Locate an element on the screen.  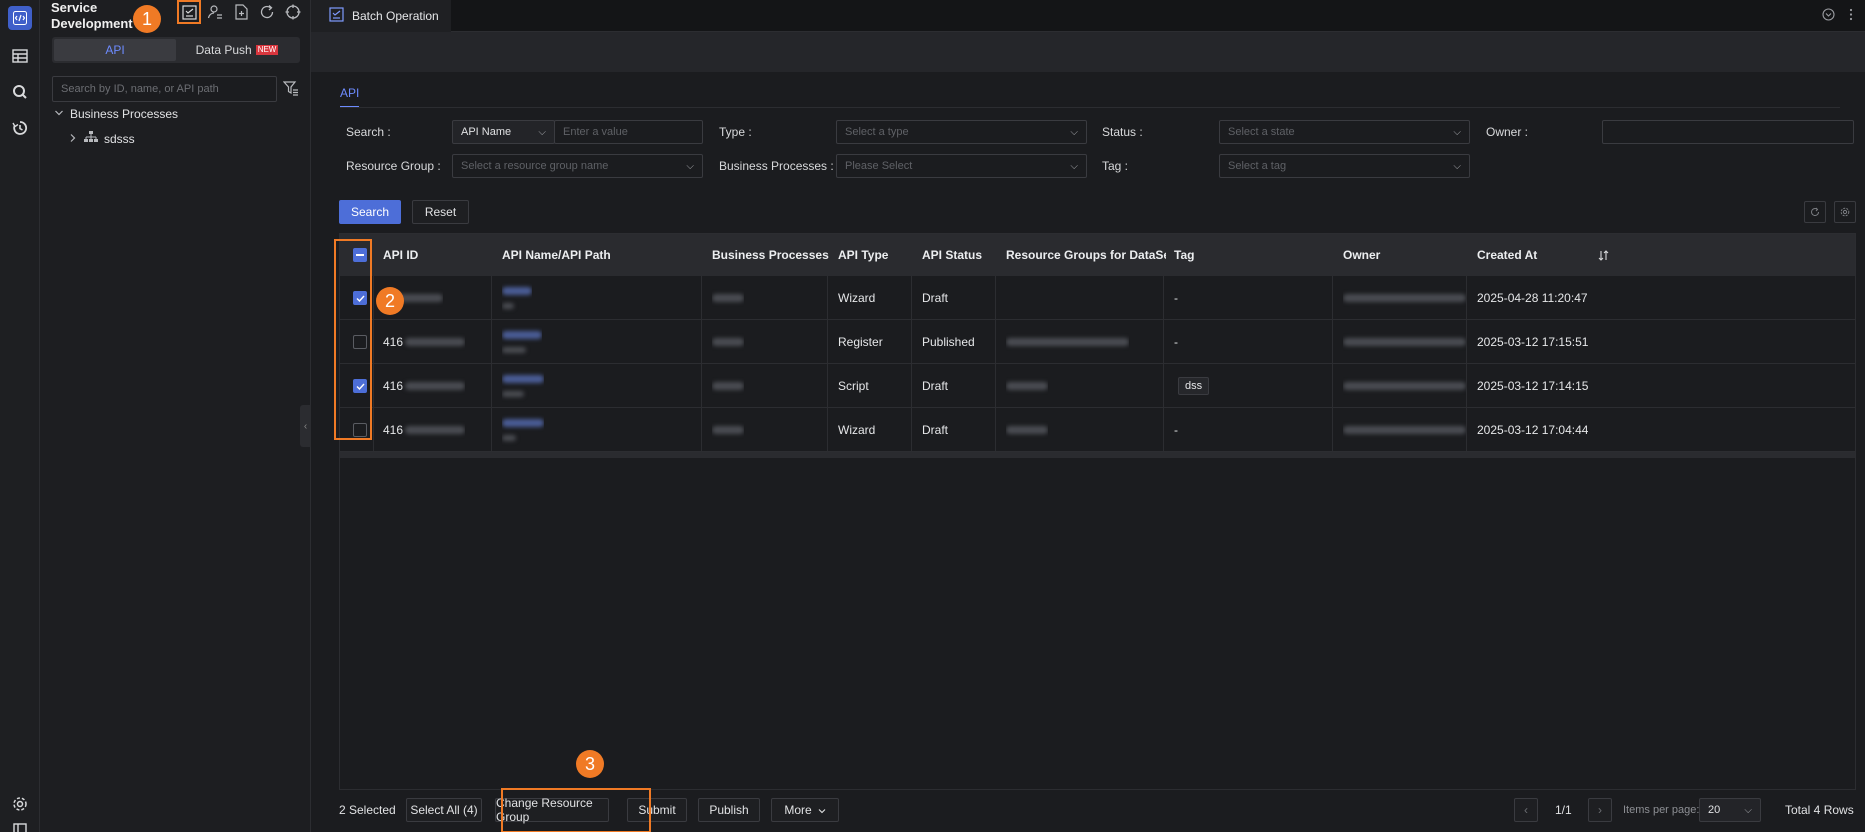
sidebar-search-placeholder: Search by ID, name, or API path is located at coordinates (140, 89).